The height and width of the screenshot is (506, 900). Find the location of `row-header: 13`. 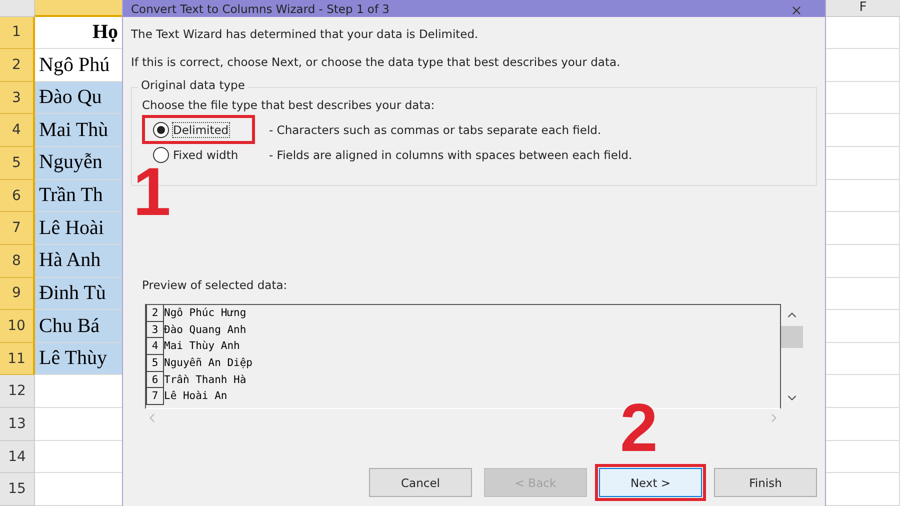

row-header: 13 is located at coordinates (17, 424).